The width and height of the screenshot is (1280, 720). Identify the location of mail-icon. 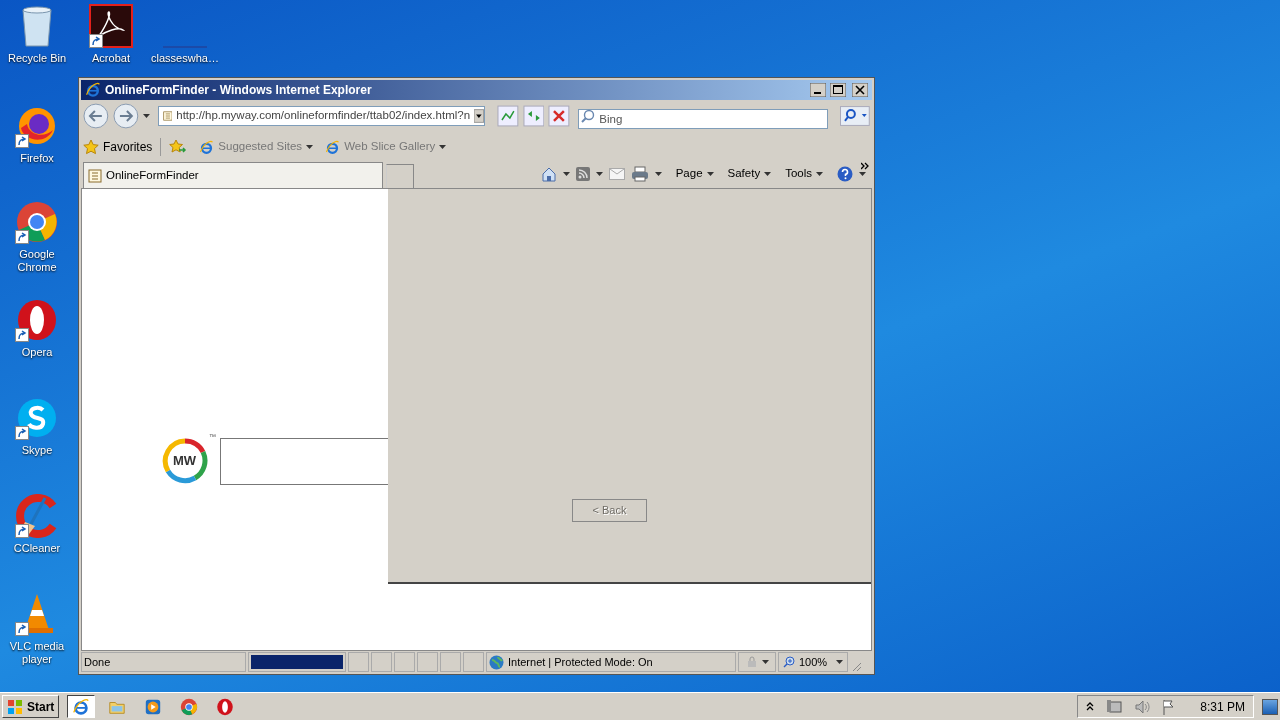
(616, 174).